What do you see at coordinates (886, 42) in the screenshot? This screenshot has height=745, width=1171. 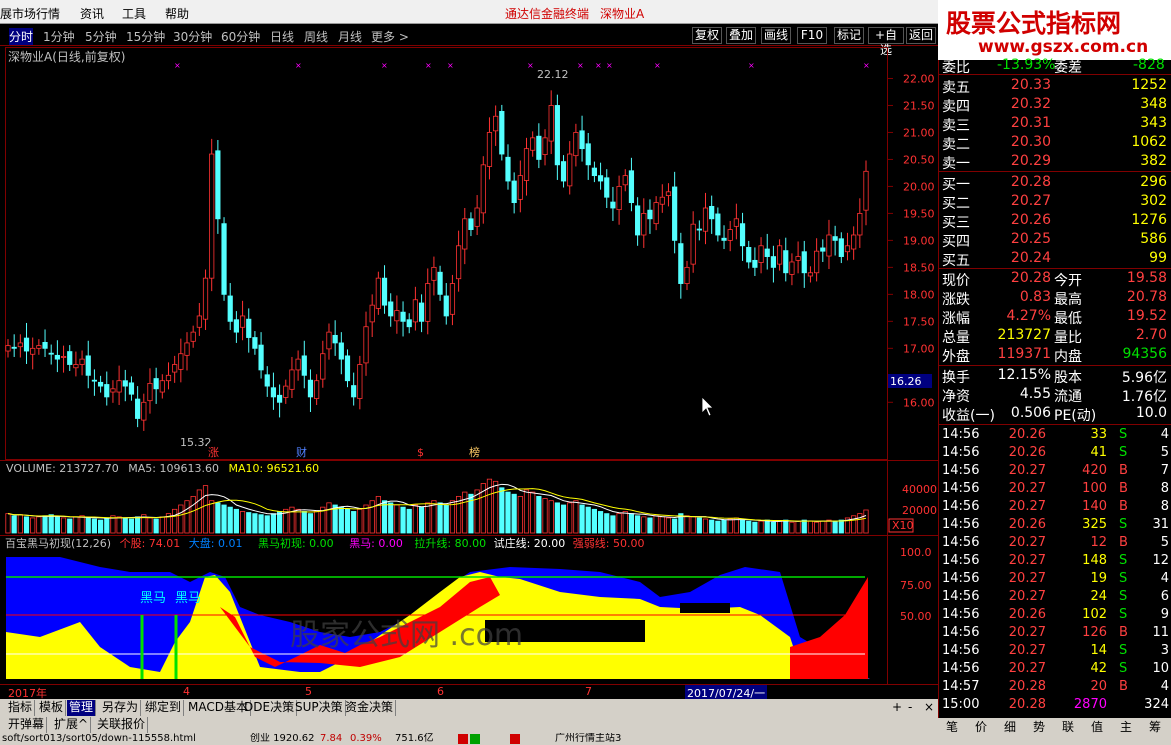 I see `add-favorite-button: +自选` at bounding box center [886, 42].